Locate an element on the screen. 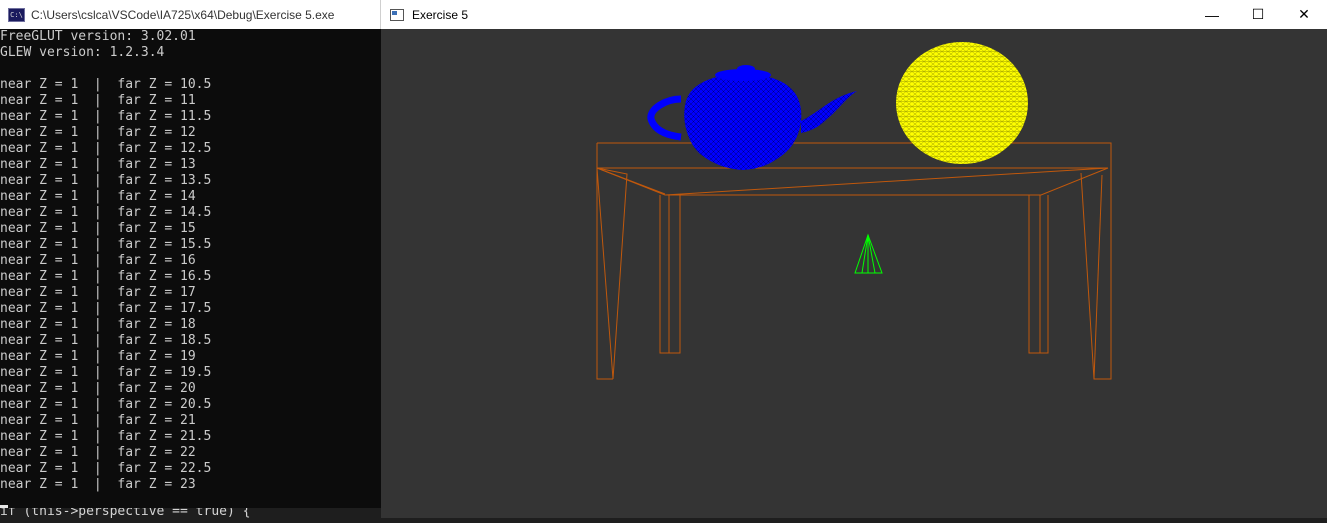 The image size is (1327, 523). console-line: FreeGLUT version: 3.02.01 is located at coordinates (98, 36).